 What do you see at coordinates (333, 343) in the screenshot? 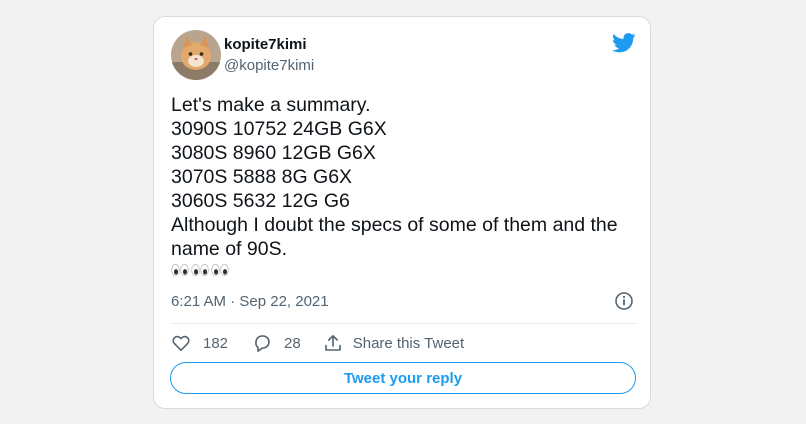
I see `share-upload-icon` at bounding box center [333, 343].